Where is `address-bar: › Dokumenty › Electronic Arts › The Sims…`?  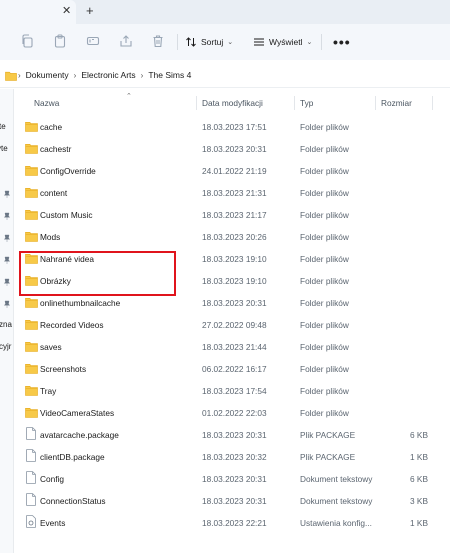
address-bar: › Dokumenty › Electronic Arts › The Sims… is located at coordinates (225, 76).